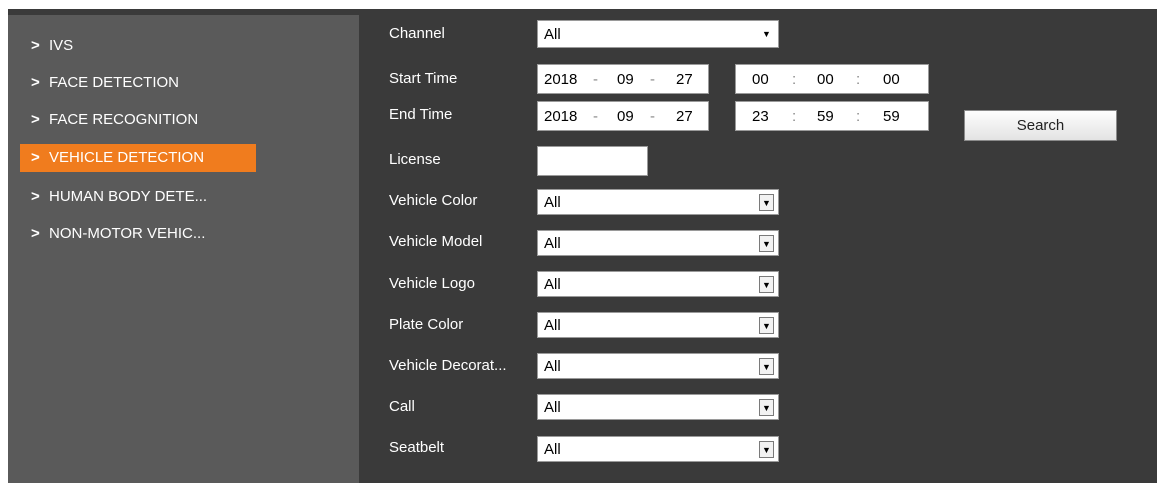  What do you see at coordinates (421, 114) in the screenshot?
I see `end-time-label: End Time` at bounding box center [421, 114].